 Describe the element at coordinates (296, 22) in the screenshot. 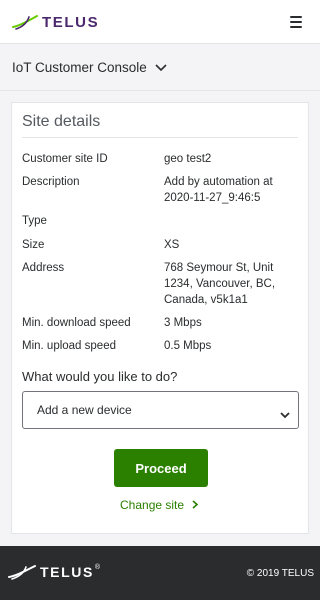

I see `hamburger-menu-icon` at that location.